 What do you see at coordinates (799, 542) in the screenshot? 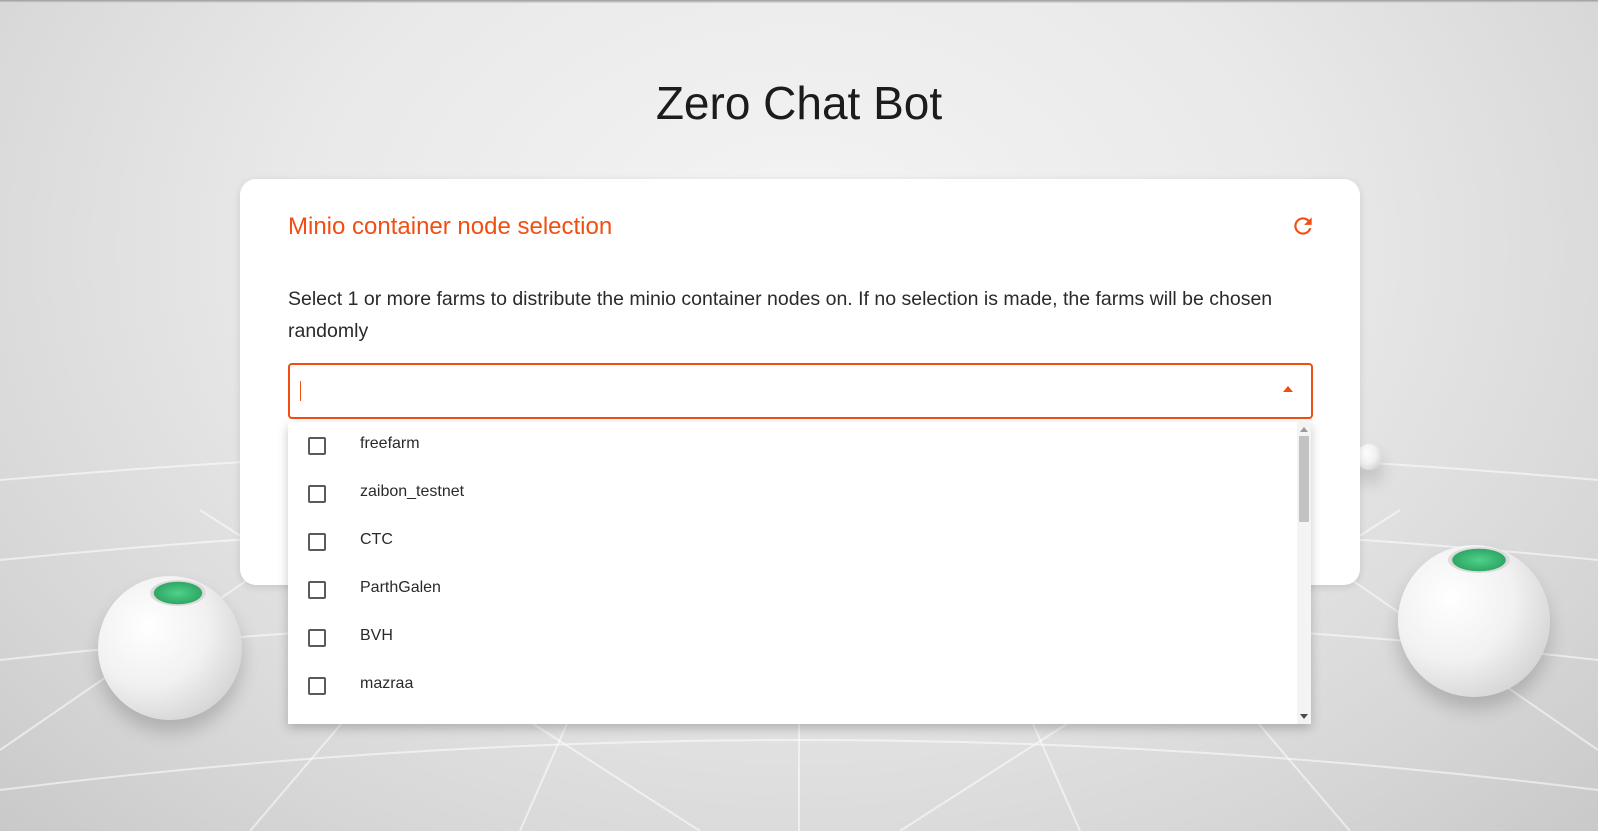
I see `option-ctc: CTC` at bounding box center [799, 542].